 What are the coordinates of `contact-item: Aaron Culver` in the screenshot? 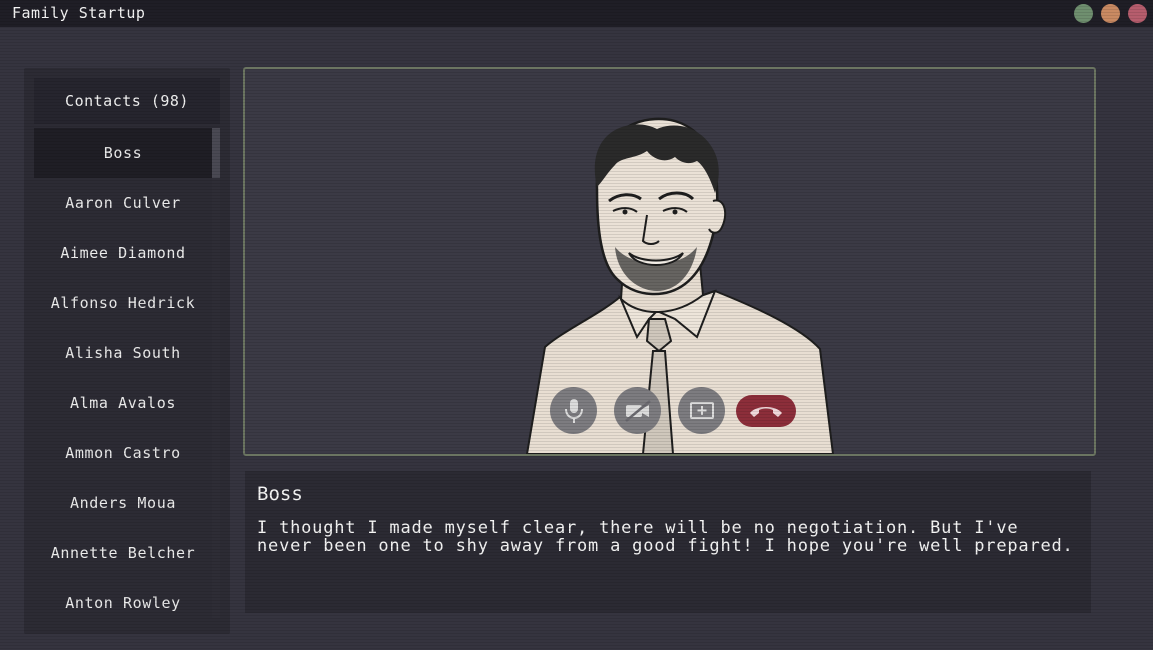 It's located at (123, 203).